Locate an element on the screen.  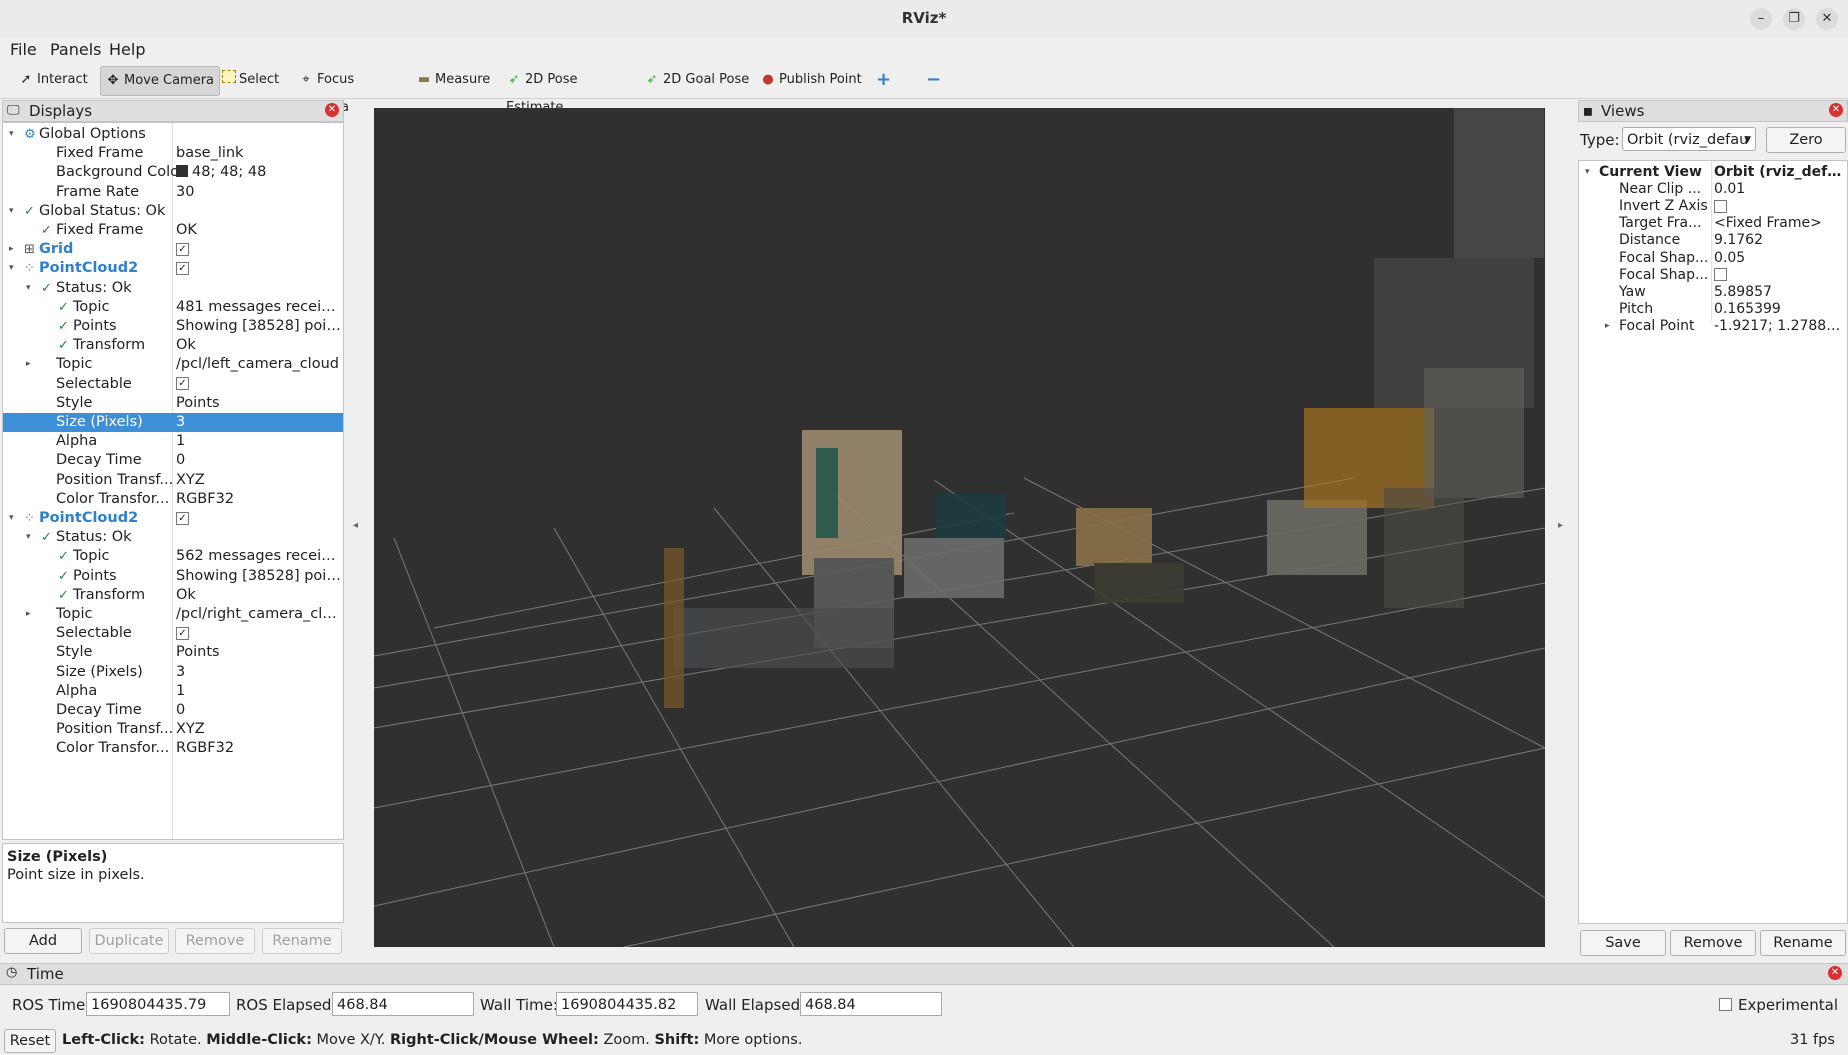
view-property-value: 9.1762 is located at coordinates (1779, 240).